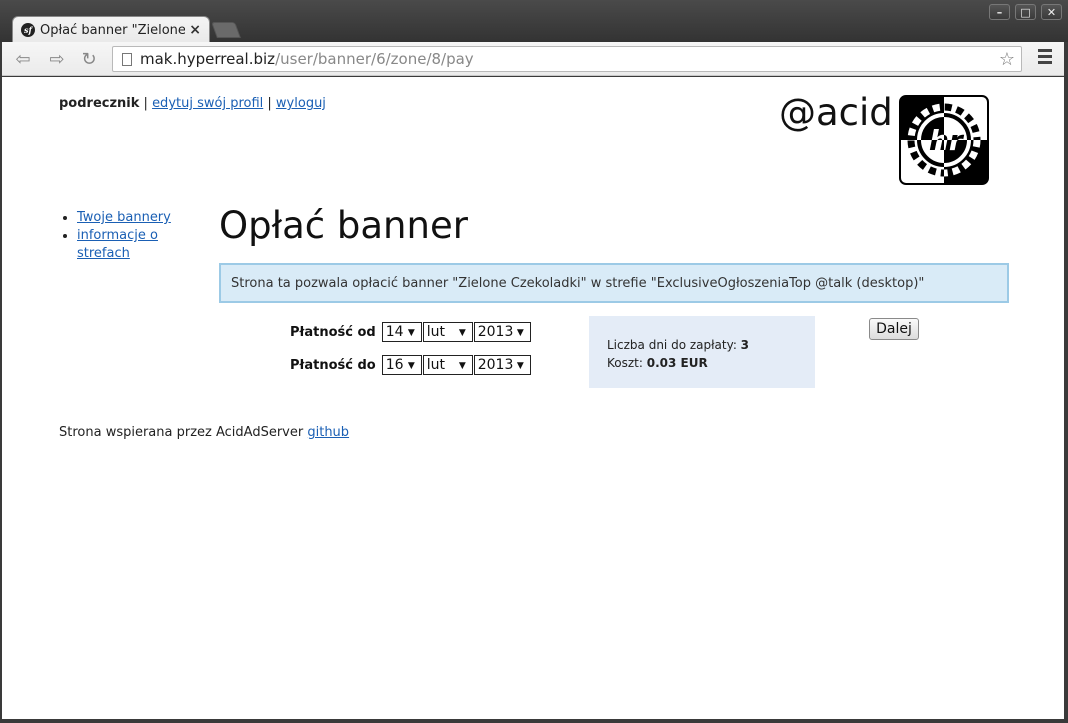 This screenshot has width=1068, height=723. What do you see at coordinates (674, 345) in the screenshot?
I see `days-label: Liczba dni do zapłaty:` at bounding box center [674, 345].